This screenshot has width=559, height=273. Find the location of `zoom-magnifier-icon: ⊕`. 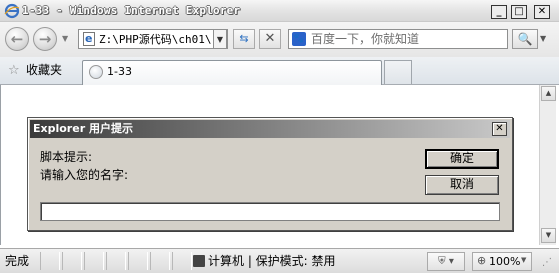

zoom-magnifier-icon: ⊕ is located at coordinates (482, 260).